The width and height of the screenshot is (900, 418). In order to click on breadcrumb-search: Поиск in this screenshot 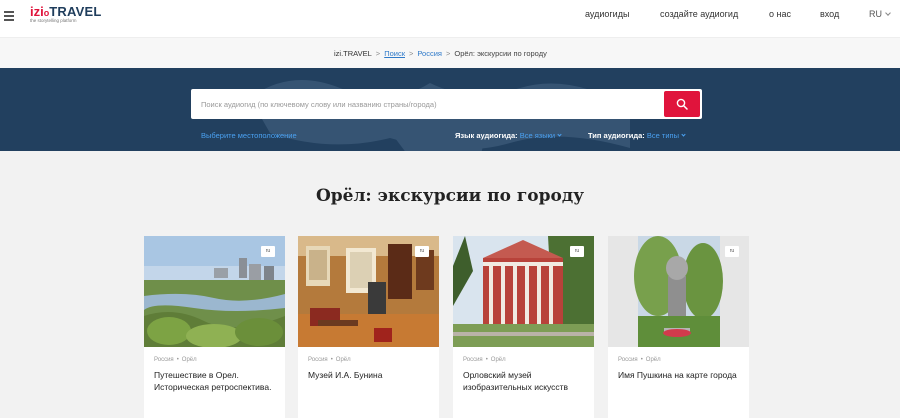, I will do `click(394, 53)`.